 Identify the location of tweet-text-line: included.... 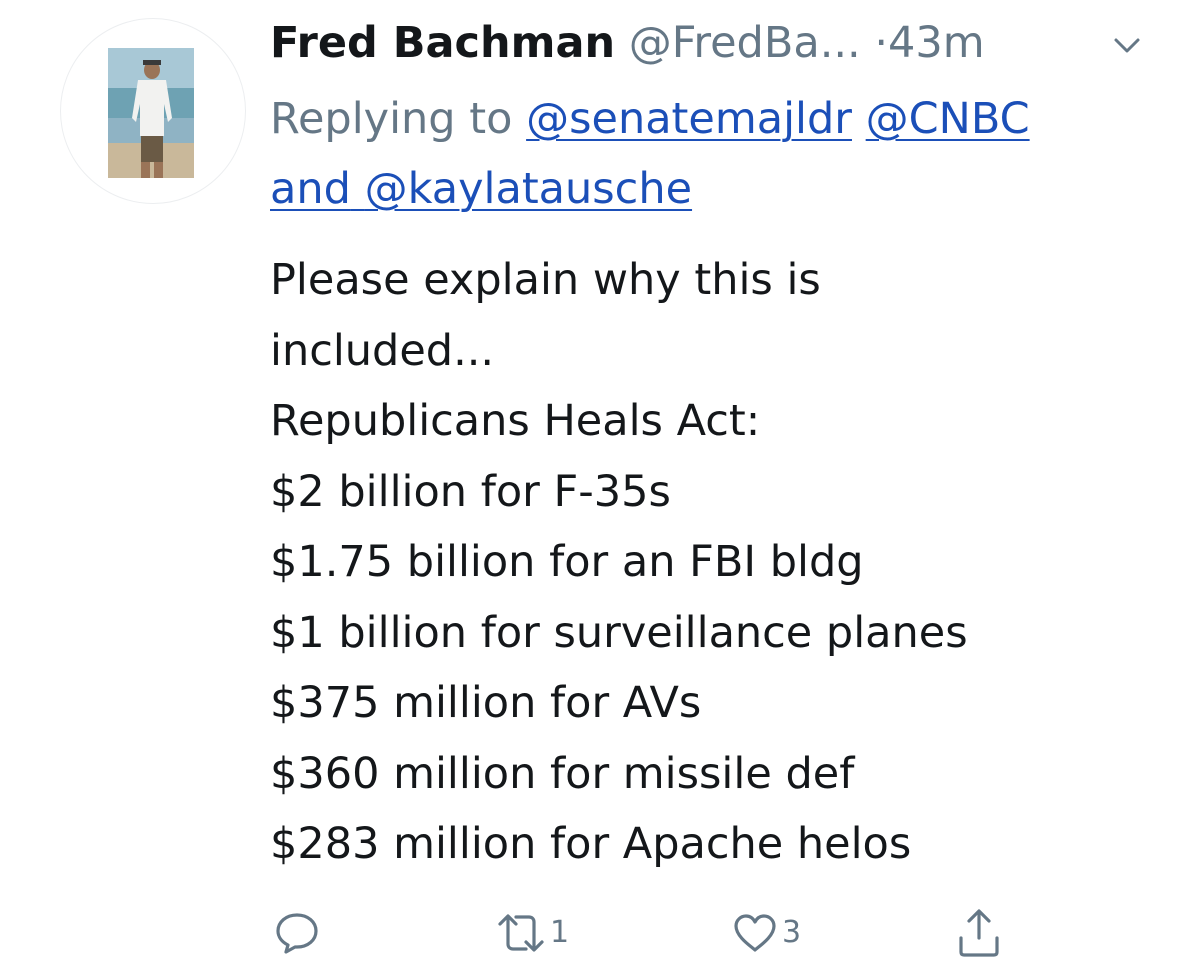
(382, 350).